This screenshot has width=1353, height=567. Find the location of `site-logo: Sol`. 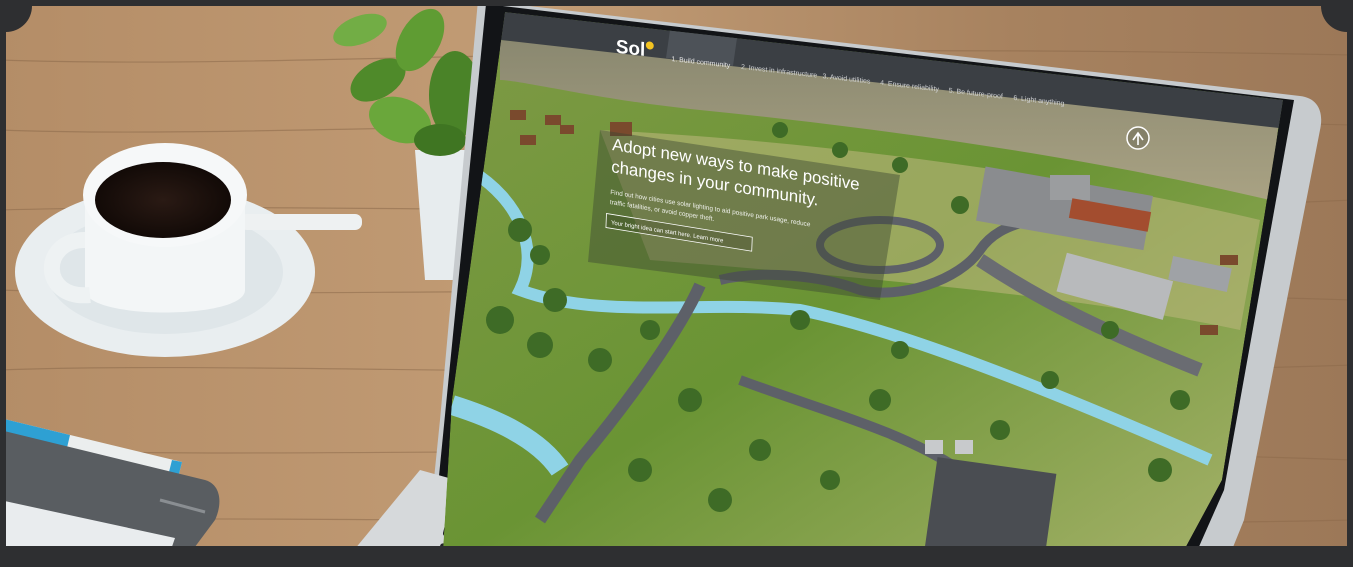

site-logo: Sol is located at coordinates (631, 49).